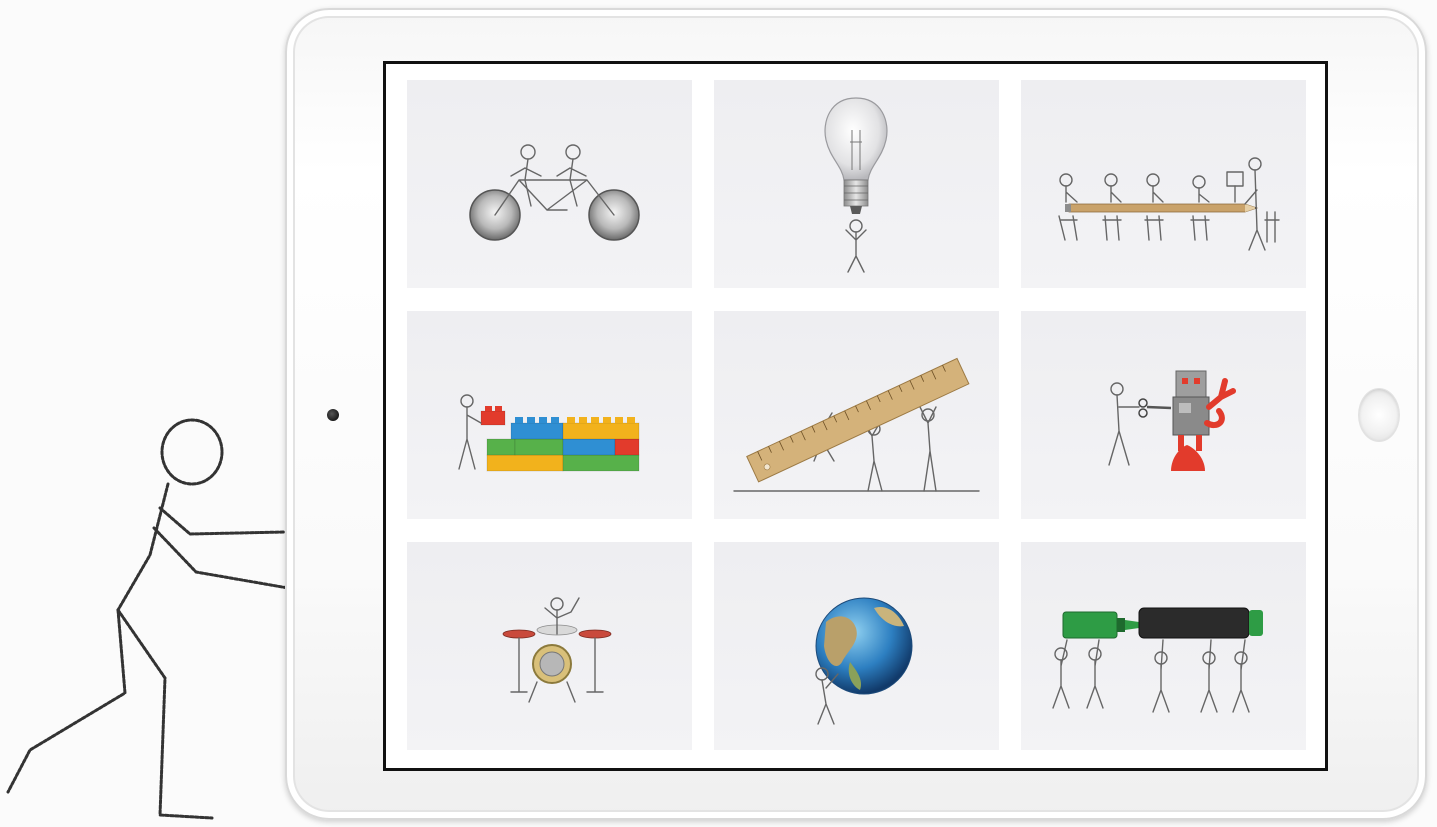  Describe the element at coordinates (549, 433) in the screenshot. I see `building-blocks-icon` at that location.